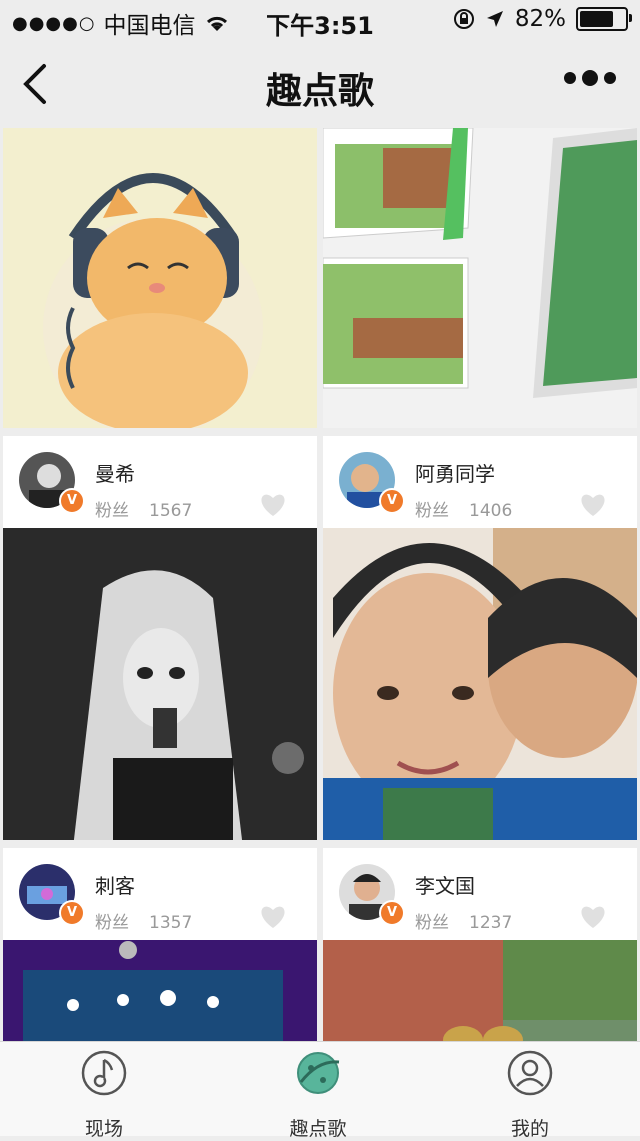  Describe the element at coordinates (144, 511) in the screenshot. I see `fans-count: 粉丝 1567` at that location.